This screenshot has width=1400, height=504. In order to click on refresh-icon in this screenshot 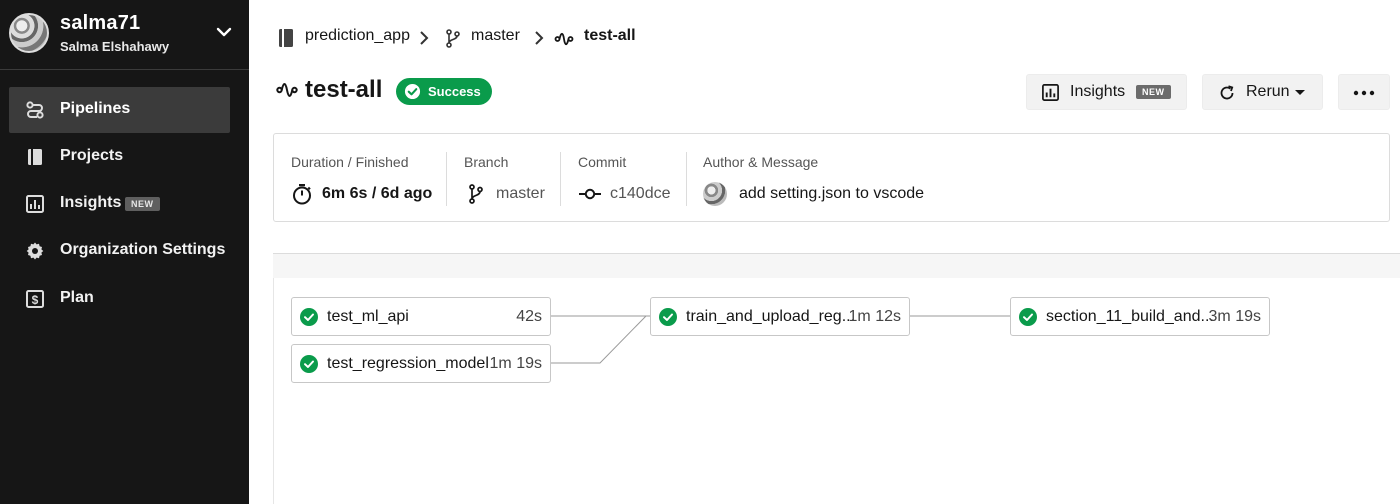, I will do `click(1227, 92)`.